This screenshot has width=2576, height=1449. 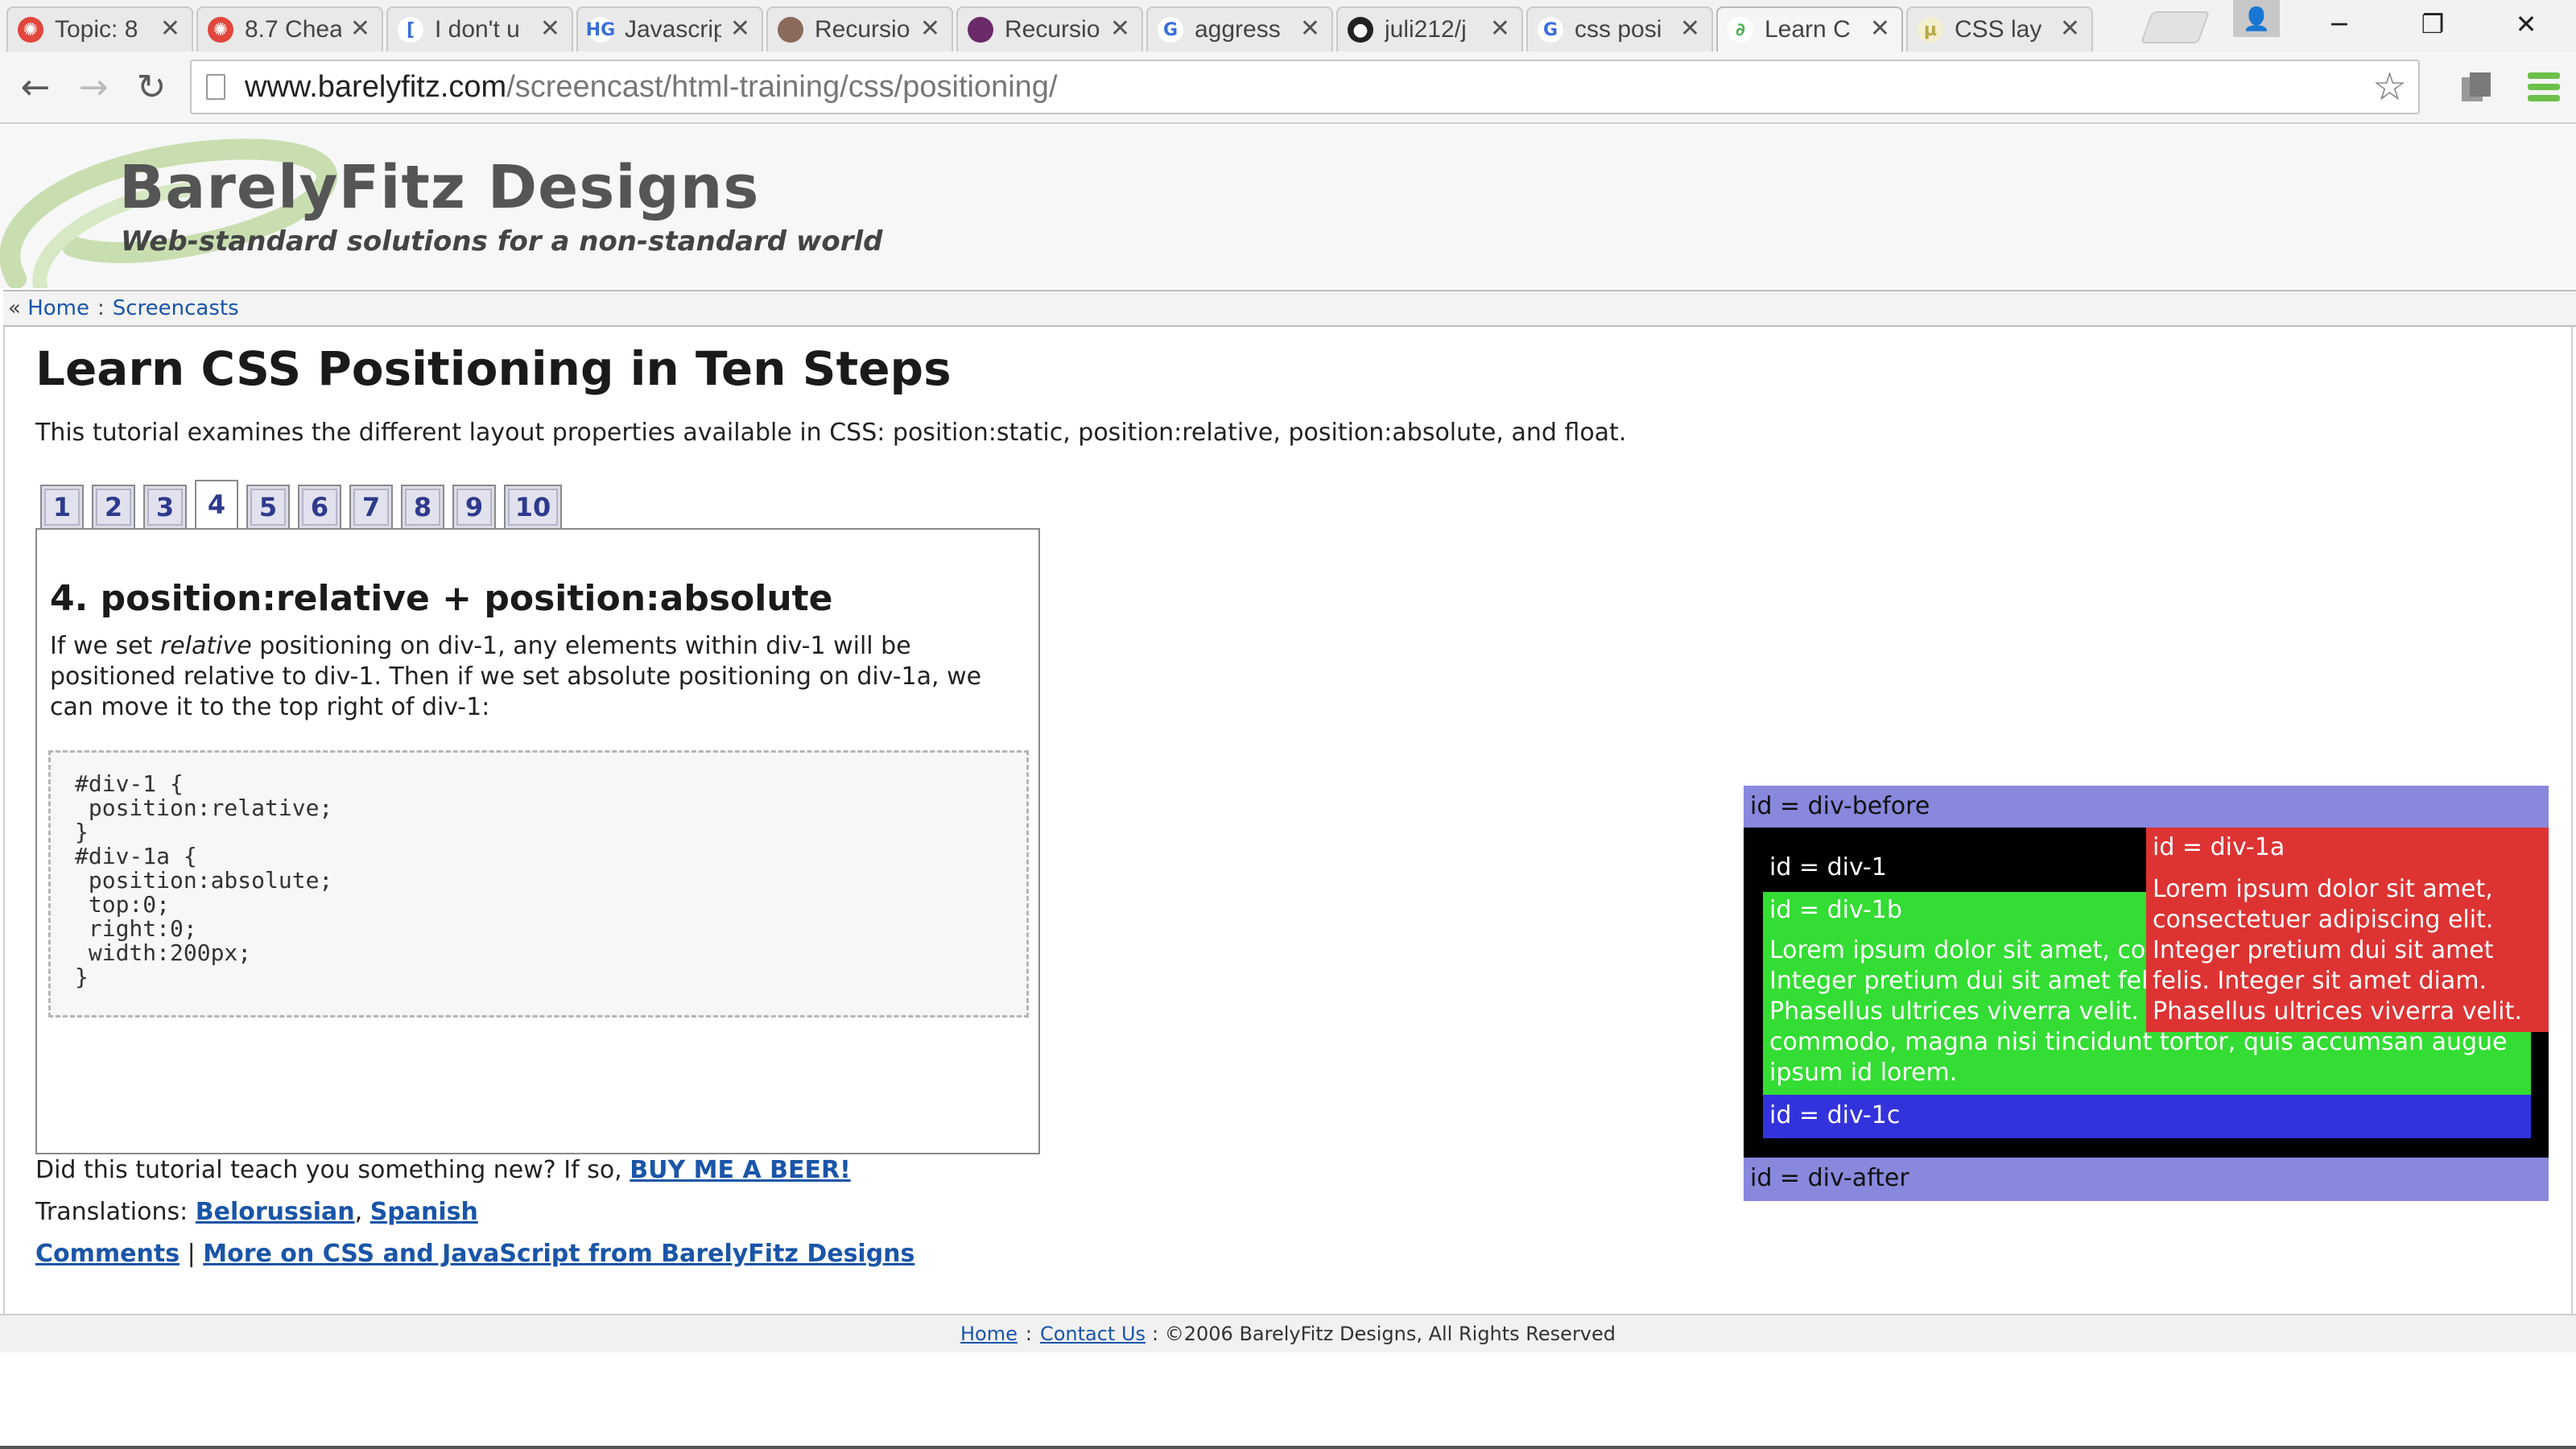 I want to click on div-1-label: id = div-1, so click(x=1828, y=867).